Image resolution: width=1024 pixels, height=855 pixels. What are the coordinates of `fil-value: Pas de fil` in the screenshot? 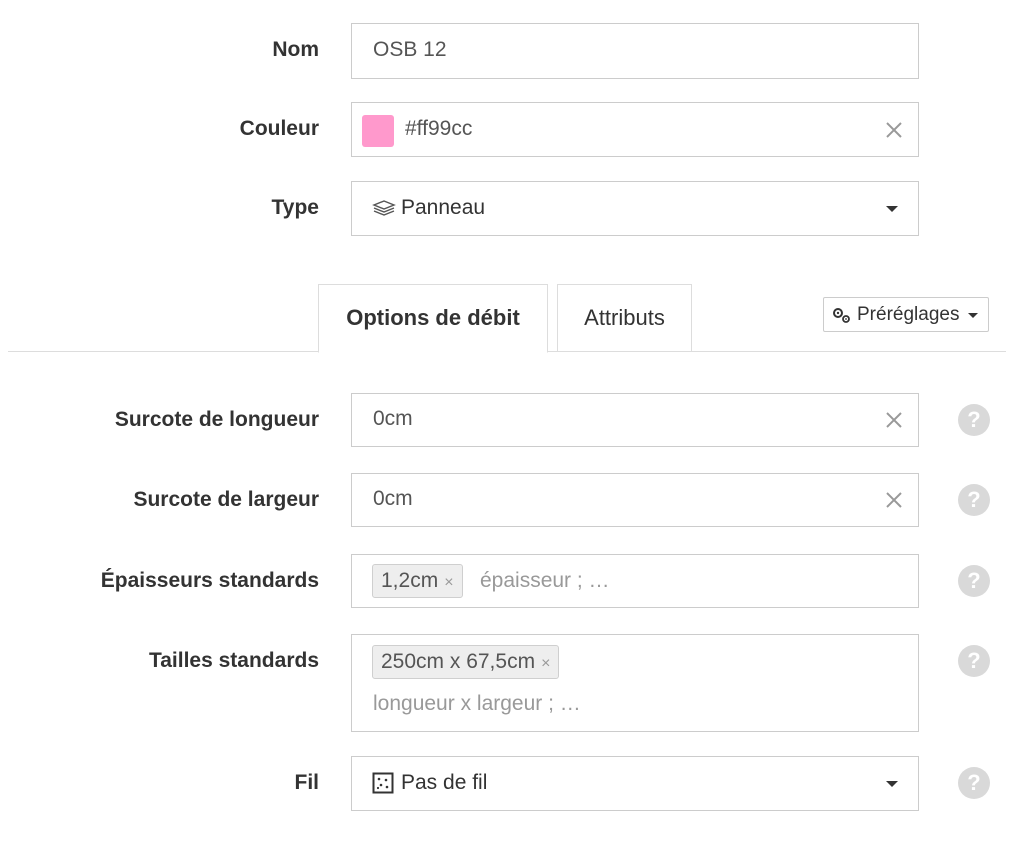 It's located at (444, 782).